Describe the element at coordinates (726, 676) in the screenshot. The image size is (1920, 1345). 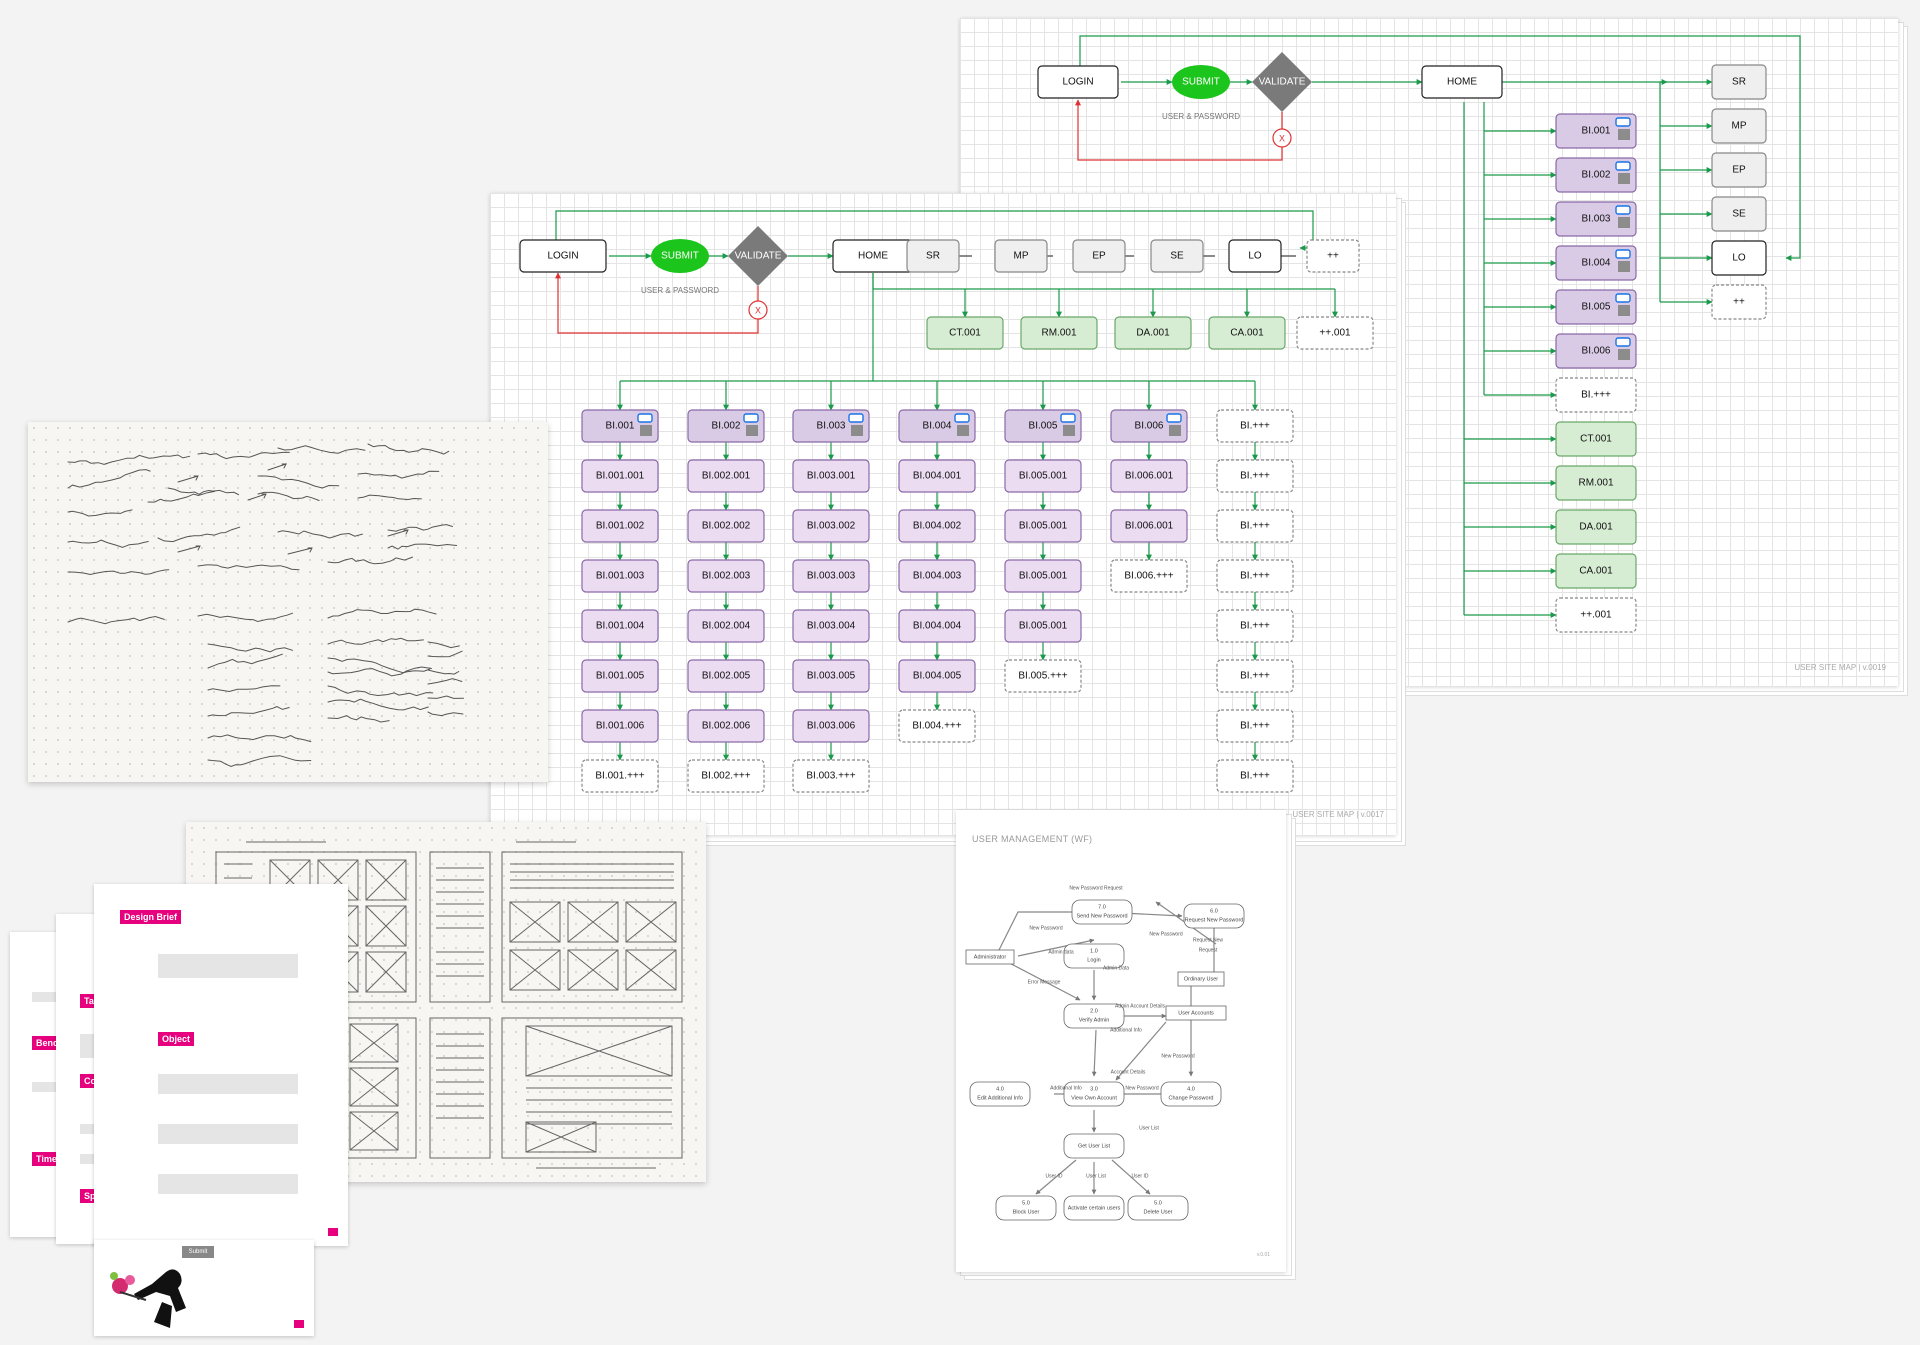
I see `front-col-1-row-5: BI.002.005` at that location.